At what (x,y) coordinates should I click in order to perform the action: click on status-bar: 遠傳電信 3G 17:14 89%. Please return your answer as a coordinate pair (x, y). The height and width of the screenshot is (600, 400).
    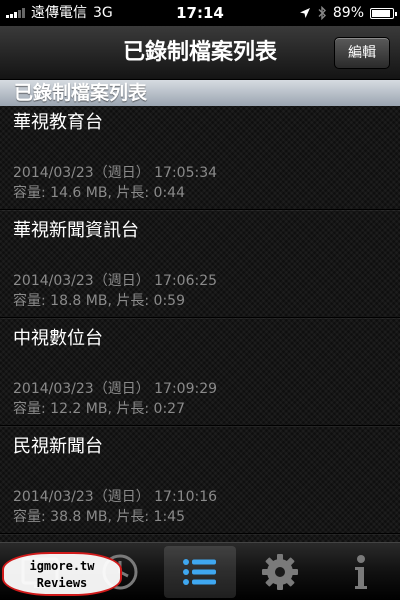
    Looking at the image, I should click on (200, 13).